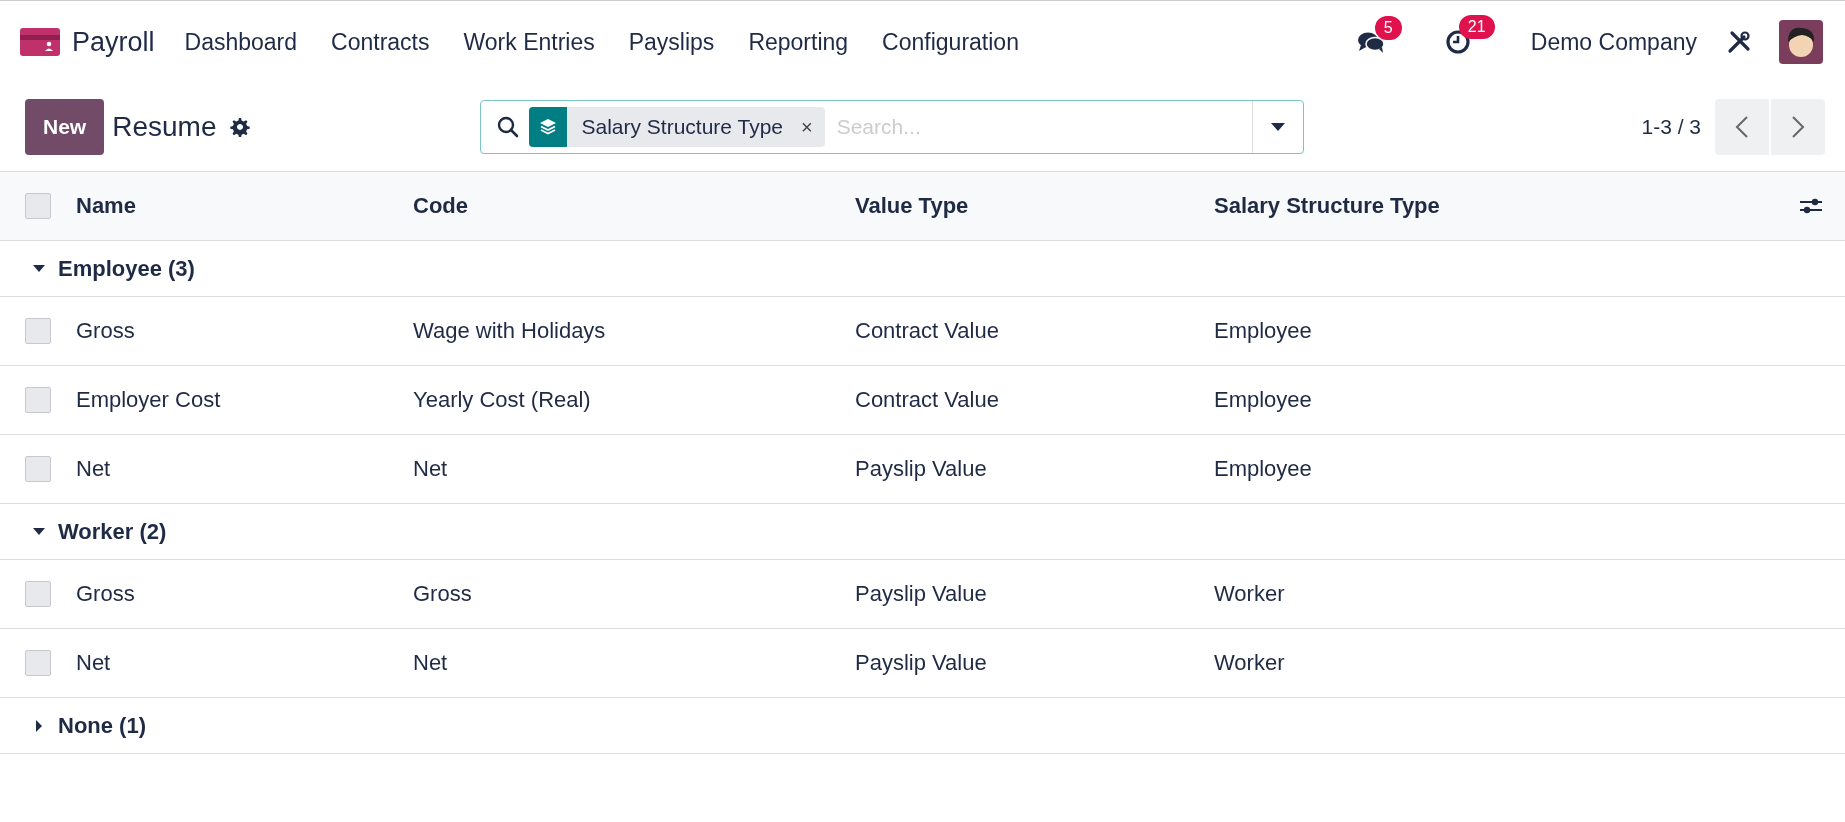 The width and height of the screenshot is (1845, 822). I want to click on chevron-right-icon, so click(1798, 127).